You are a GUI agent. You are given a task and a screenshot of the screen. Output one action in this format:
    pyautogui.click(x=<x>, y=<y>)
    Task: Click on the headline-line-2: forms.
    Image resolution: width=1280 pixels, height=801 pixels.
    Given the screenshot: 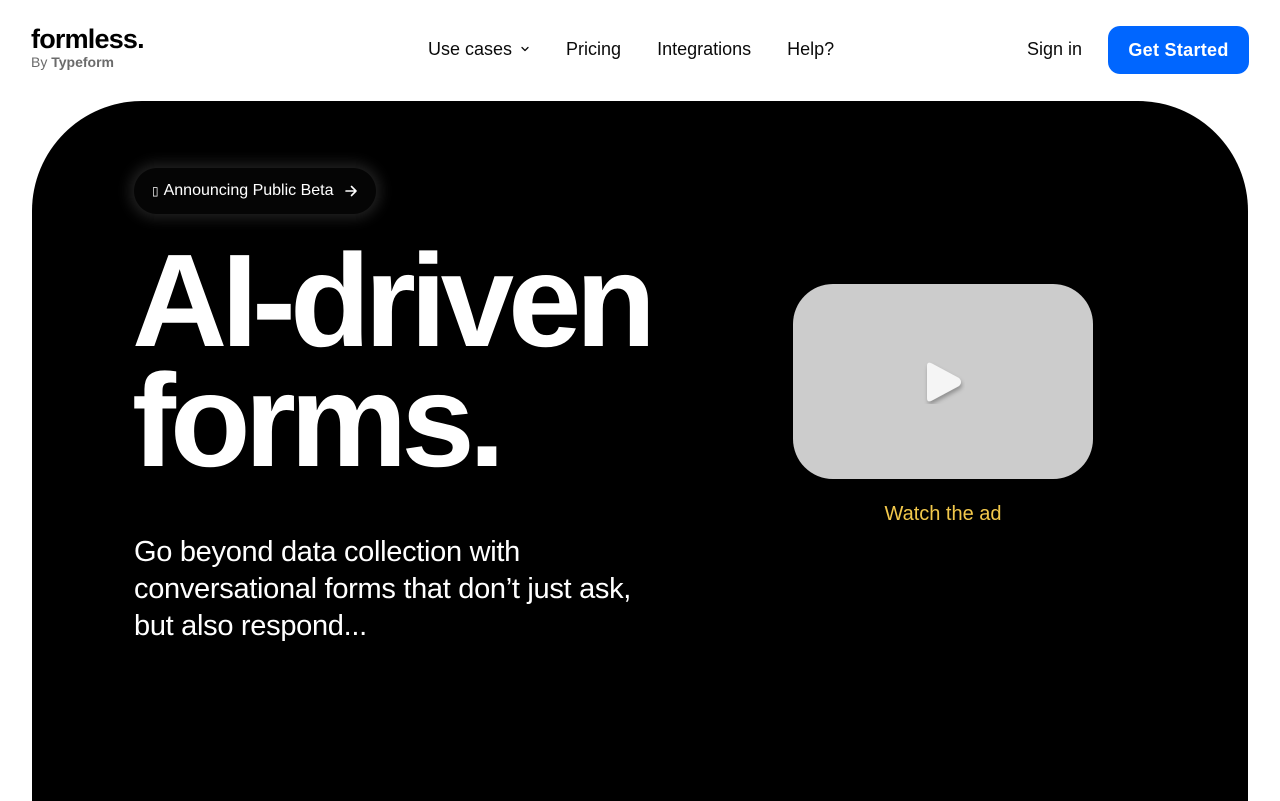 What is the action you would take?
    pyautogui.click(x=318, y=420)
    